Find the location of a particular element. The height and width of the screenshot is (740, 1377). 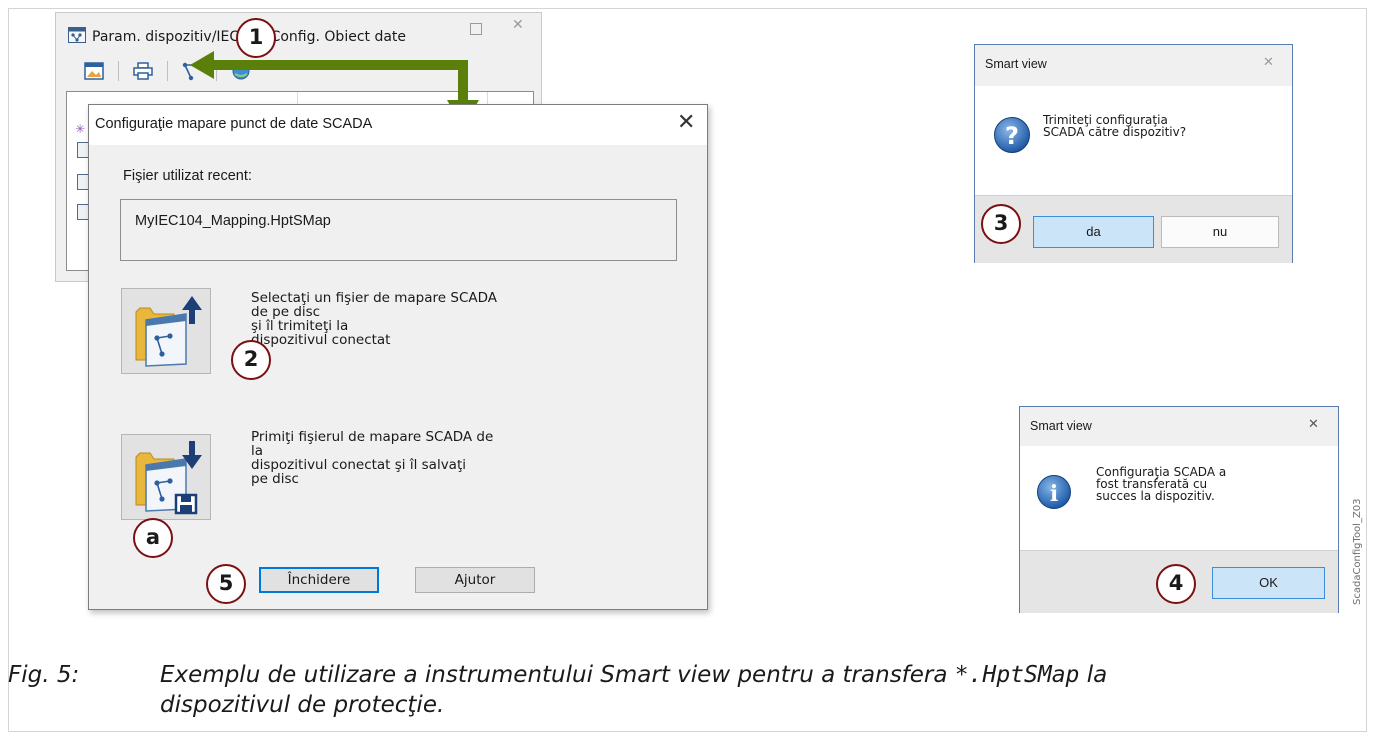

confirm-dialog-title: Smart view is located at coordinates (1016, 64).